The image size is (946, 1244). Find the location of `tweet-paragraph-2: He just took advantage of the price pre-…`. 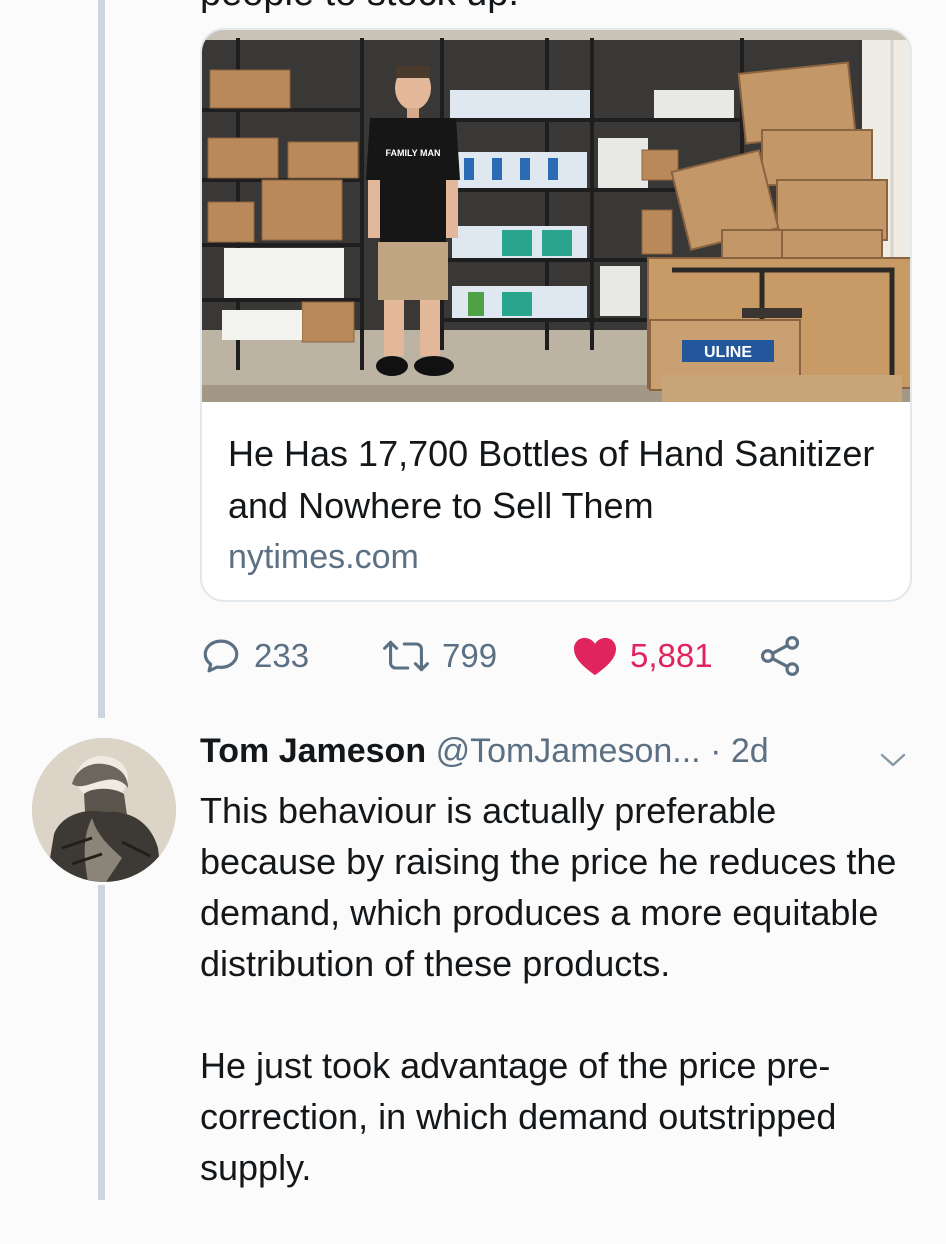

tweet-paragraph-2: He just took advantage of the price pre-… is located at coordinates (518, 1116).